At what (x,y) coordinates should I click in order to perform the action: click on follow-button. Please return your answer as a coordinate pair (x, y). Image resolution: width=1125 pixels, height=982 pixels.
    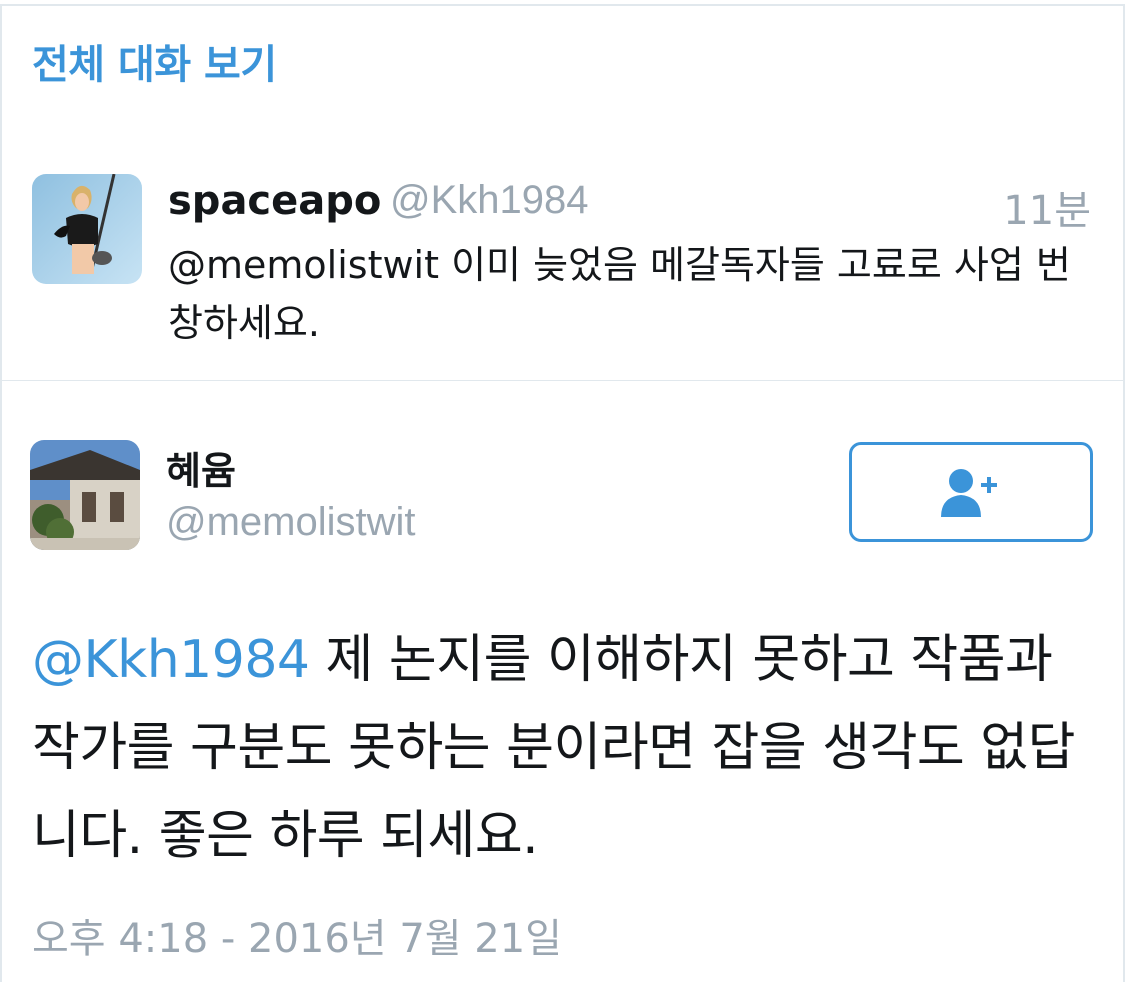
    Looking at the image, I should click on (971, 492).